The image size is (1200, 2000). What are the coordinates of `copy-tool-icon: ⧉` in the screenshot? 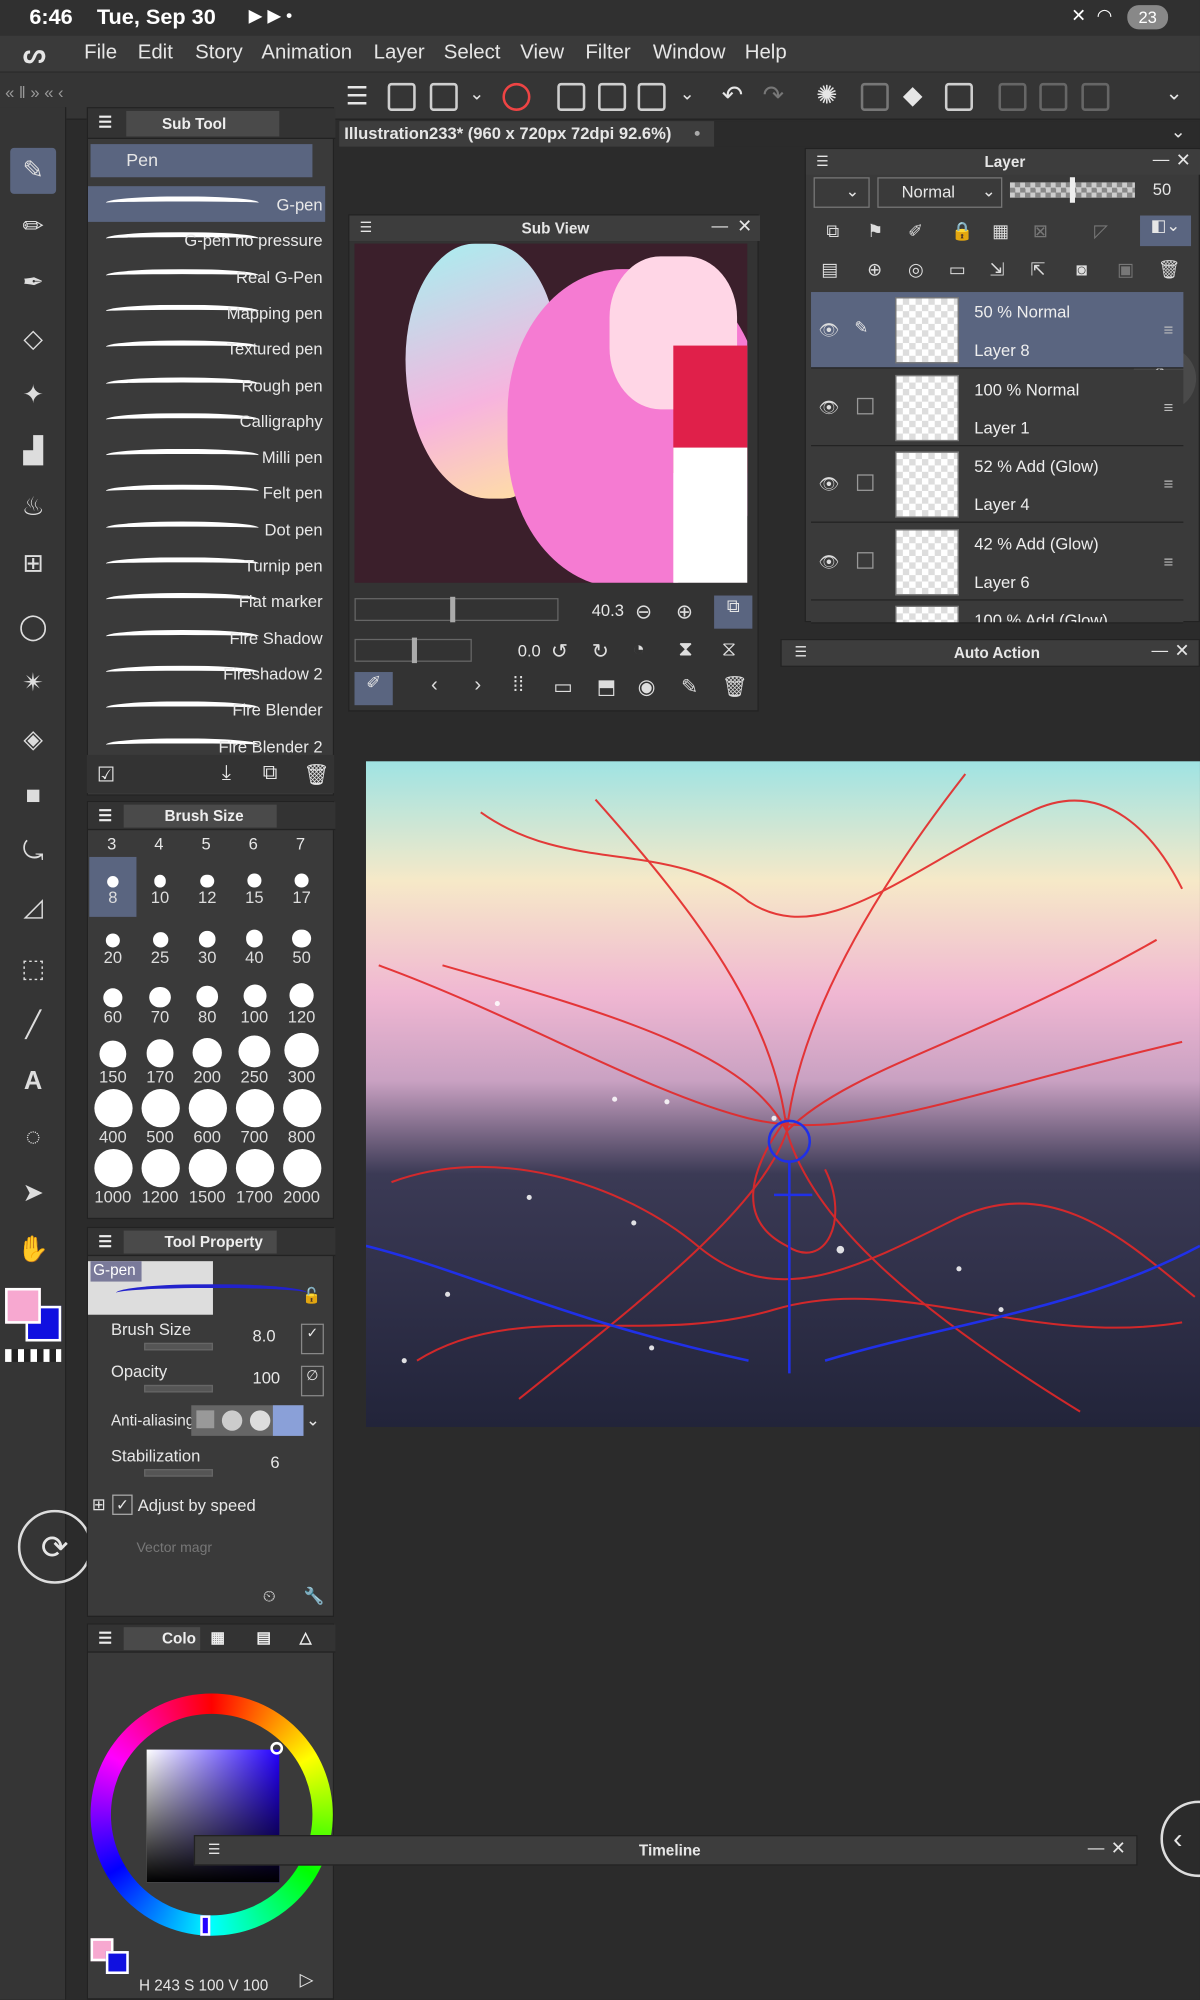 It's located at (270, 774).